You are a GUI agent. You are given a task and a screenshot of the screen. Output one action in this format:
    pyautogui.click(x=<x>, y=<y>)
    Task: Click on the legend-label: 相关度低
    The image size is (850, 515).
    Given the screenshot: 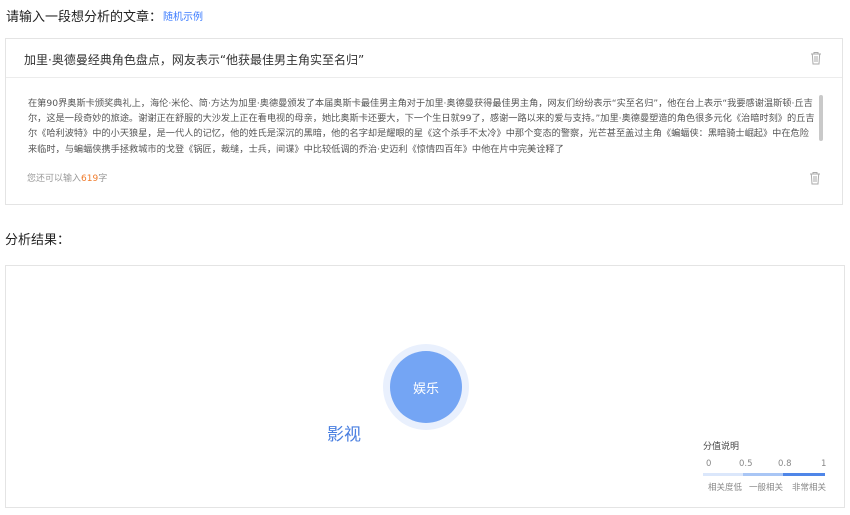 What is the action you would take?
    pyautogui.click(x=725, y=488)
    